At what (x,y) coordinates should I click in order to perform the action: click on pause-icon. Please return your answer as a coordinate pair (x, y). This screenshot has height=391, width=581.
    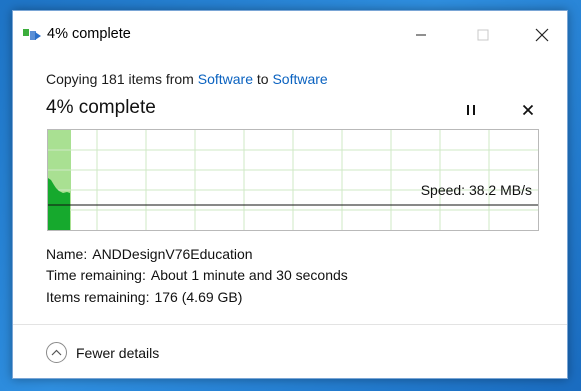
    Looking at the image, I should click on (471, 110).